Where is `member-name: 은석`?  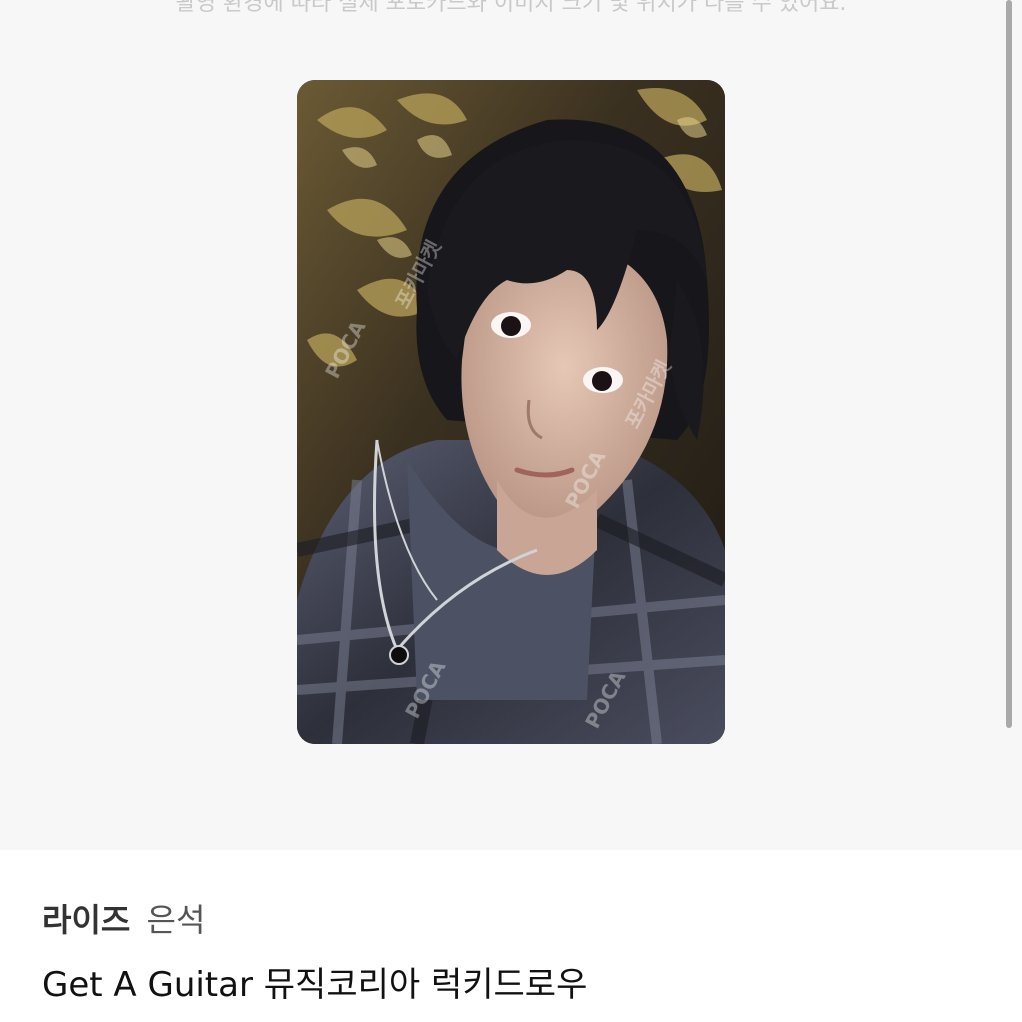
member-name: 은석 is located at coordinates (176, 920).